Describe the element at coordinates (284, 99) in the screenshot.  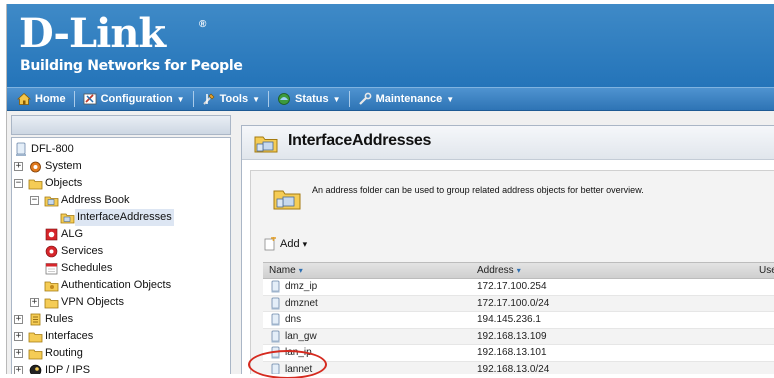
I see `status-icon` at that location.